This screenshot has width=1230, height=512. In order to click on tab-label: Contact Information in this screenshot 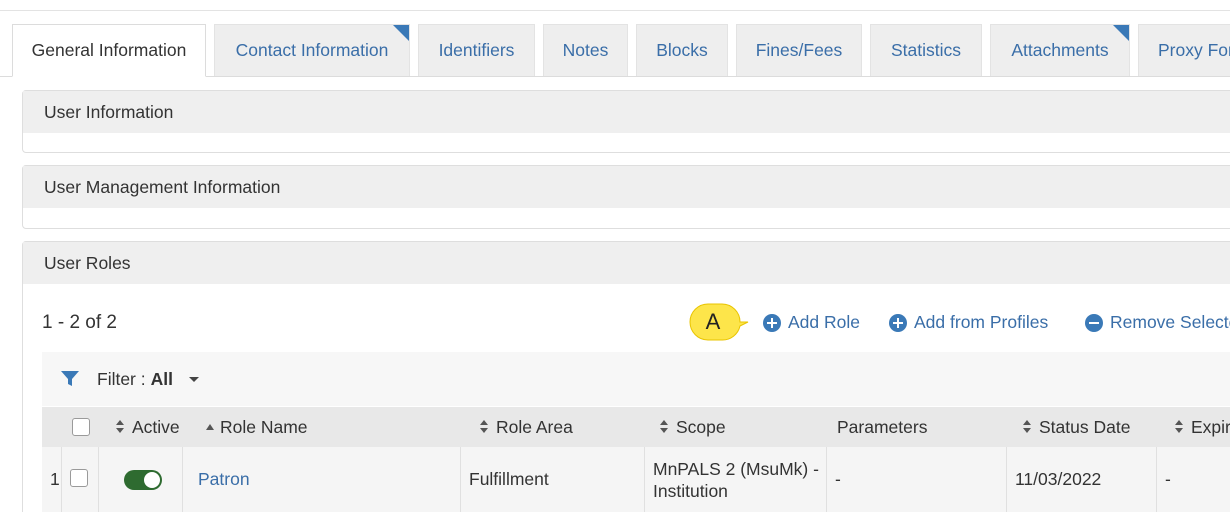, I will do `click(312, 50)`.